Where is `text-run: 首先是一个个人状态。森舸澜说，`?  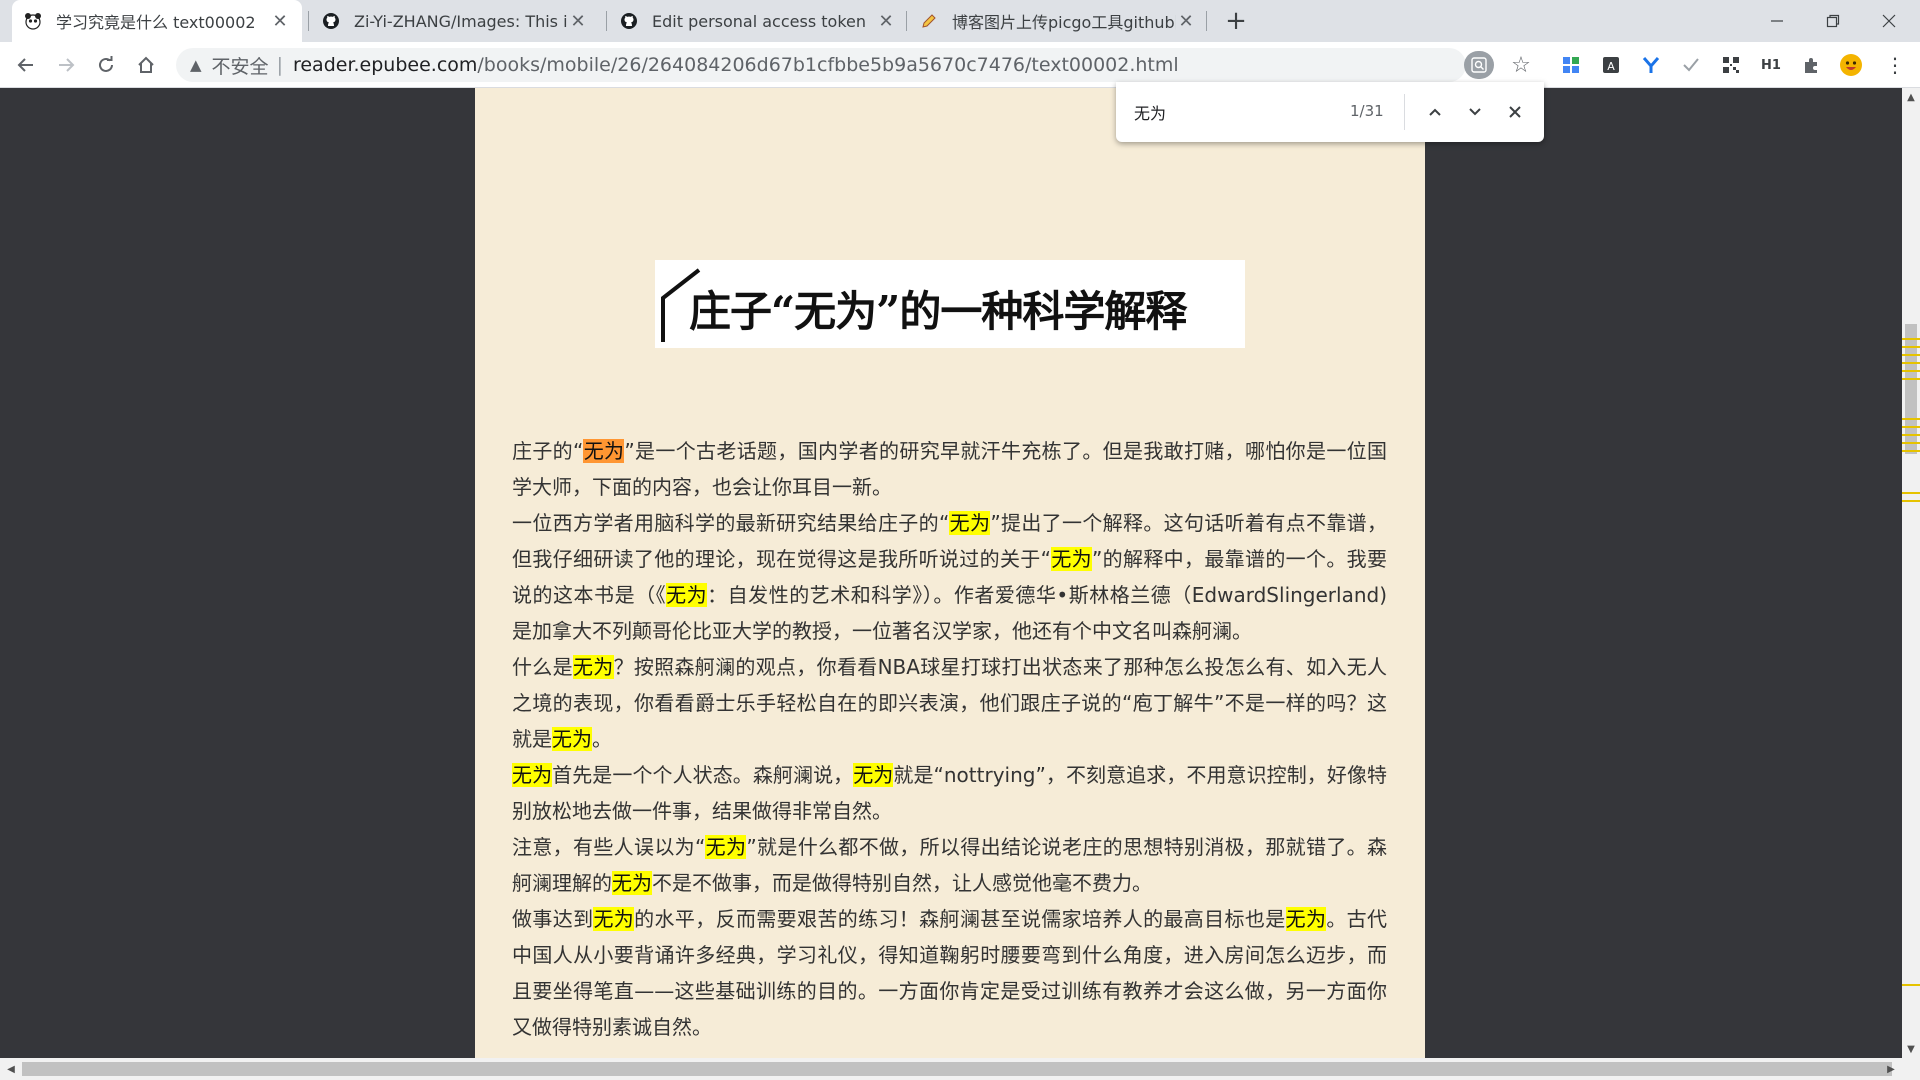 text-run: 首先是一个个人状态。森舸澜说， is located at coordinates (703, 775).